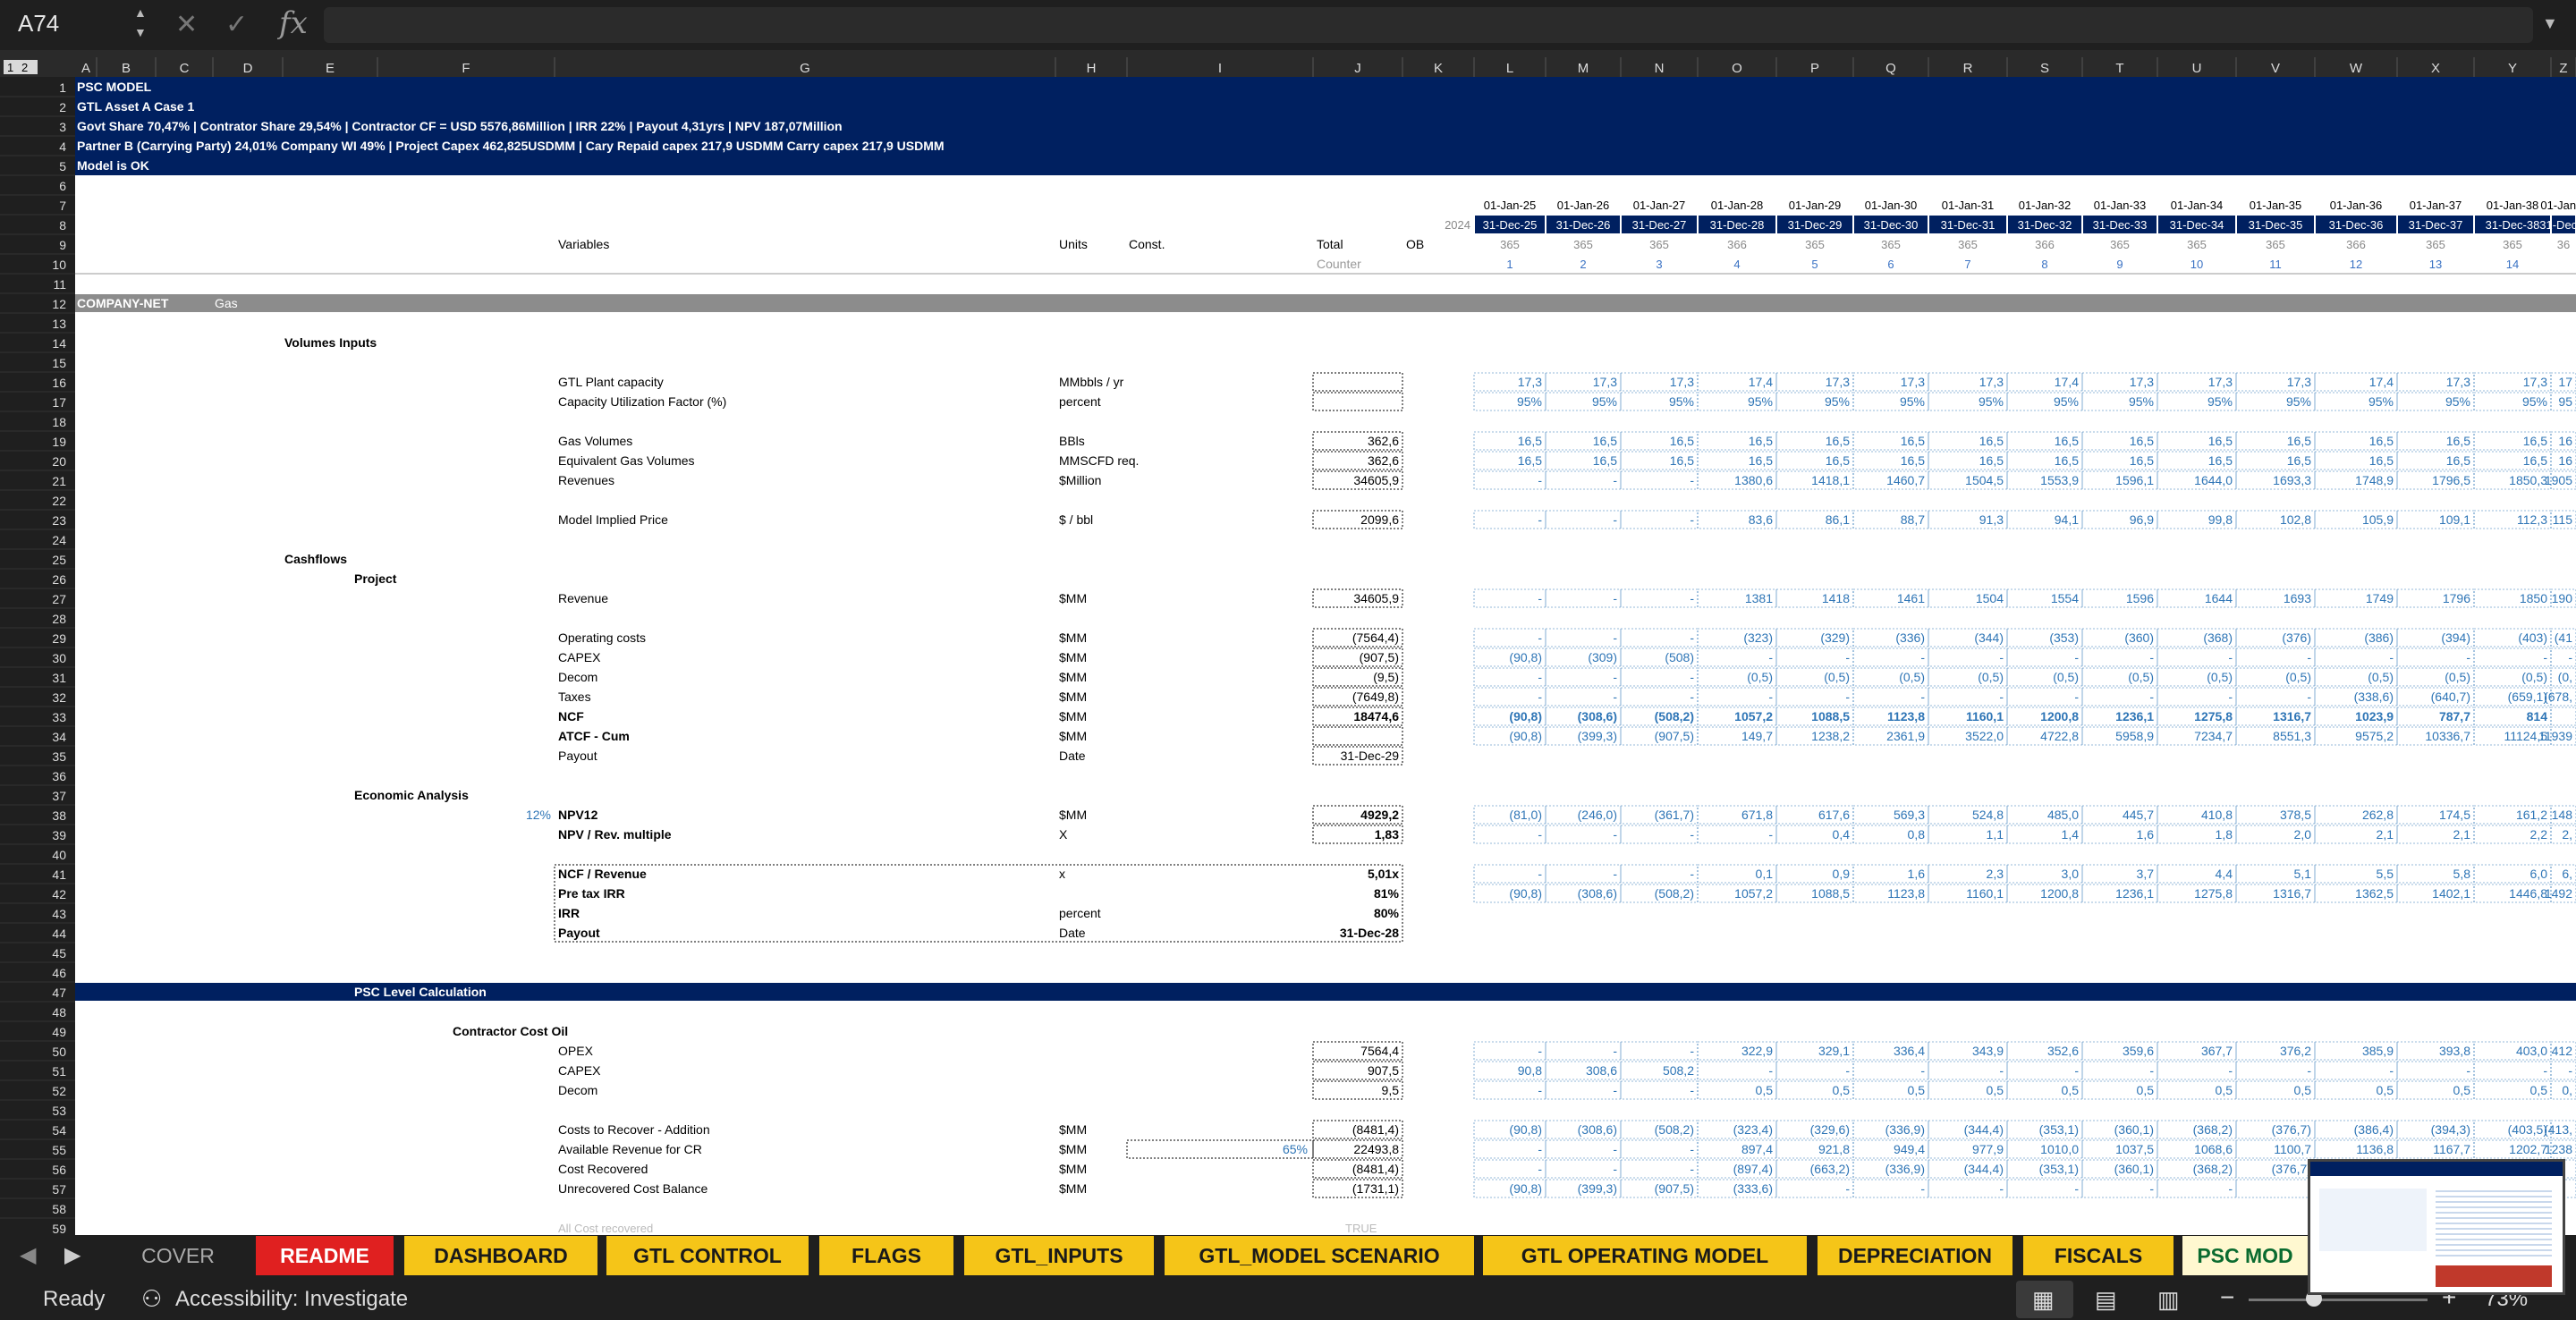  What do you see at coordinates (2296, 637) in the screenshot?
I see `row-value: (376)` at bounding box center [2296, 637].